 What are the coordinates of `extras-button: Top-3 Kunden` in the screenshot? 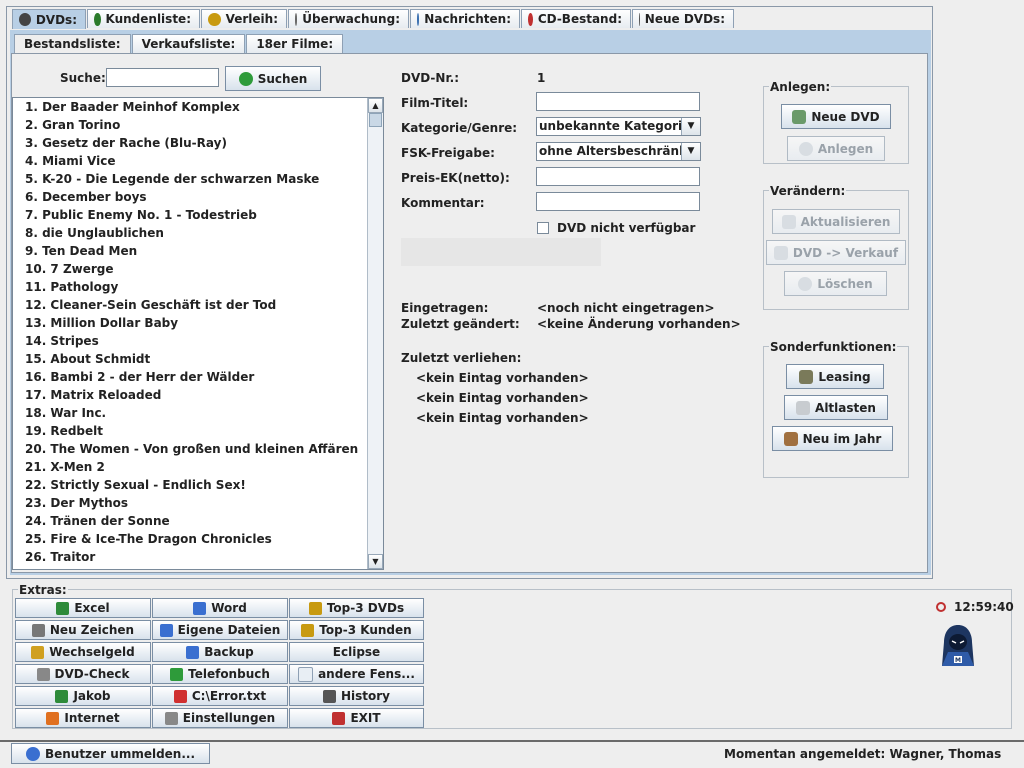 It's located at (356, 630).